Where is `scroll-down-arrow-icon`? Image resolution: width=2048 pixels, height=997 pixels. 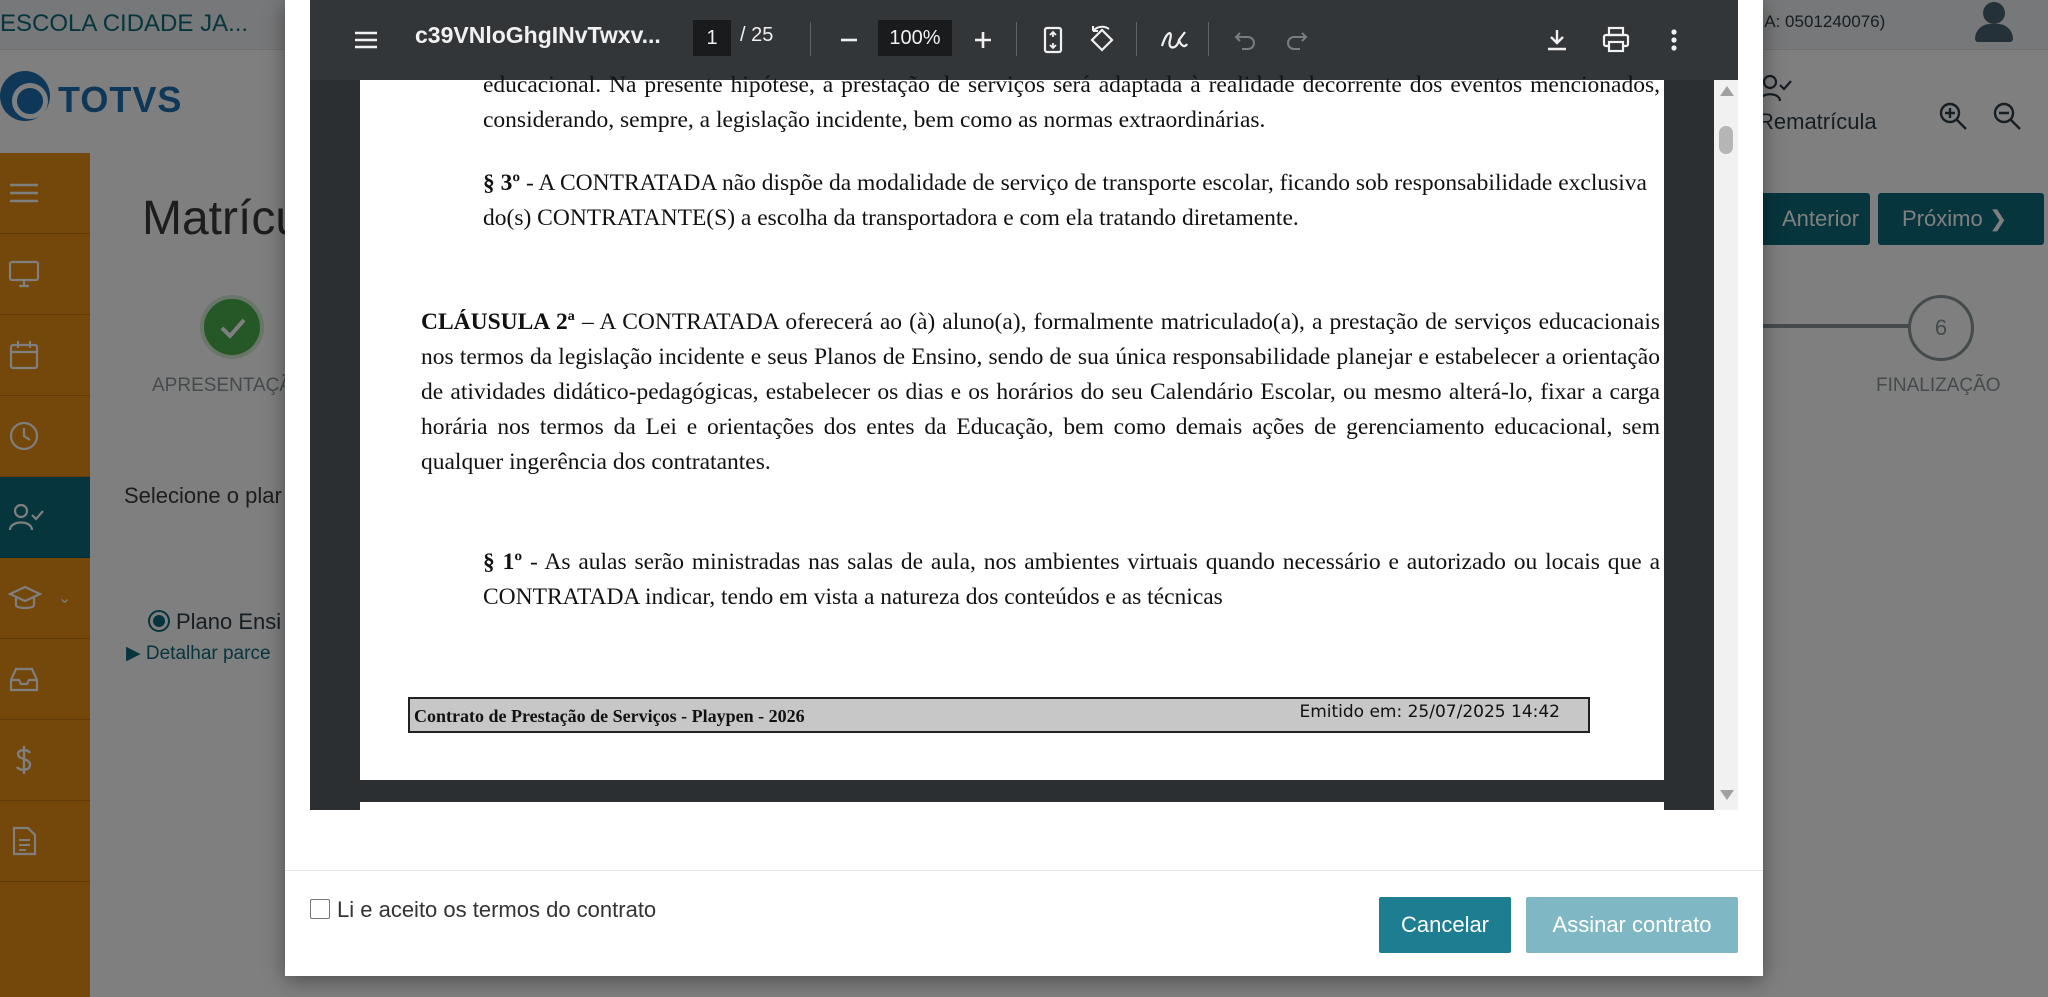 scroll-down-arrow-icon is located at coordinates (1727, 795).